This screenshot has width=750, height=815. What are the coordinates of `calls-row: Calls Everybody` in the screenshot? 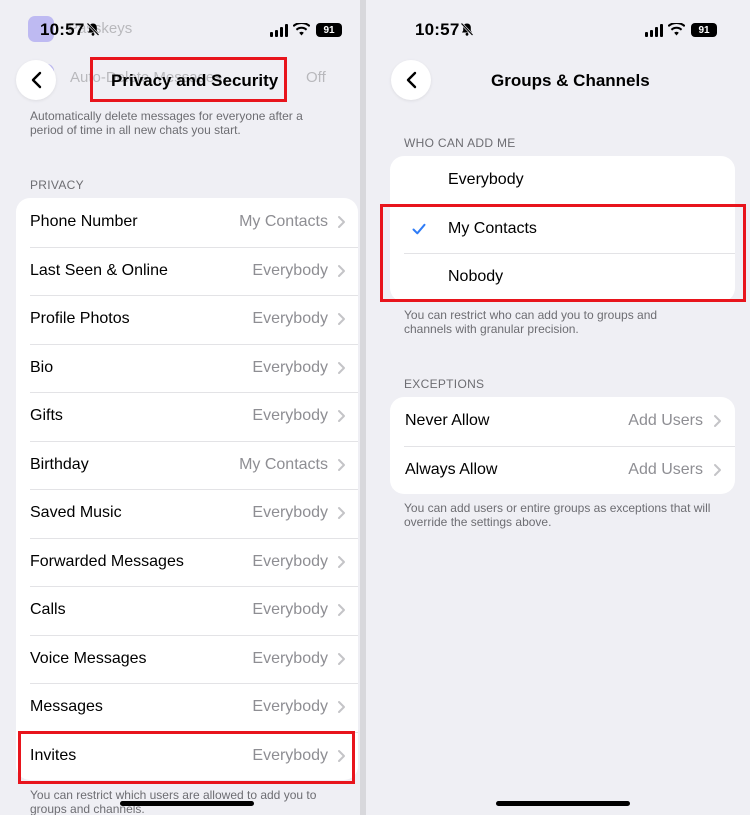 It's located at (187, 610).